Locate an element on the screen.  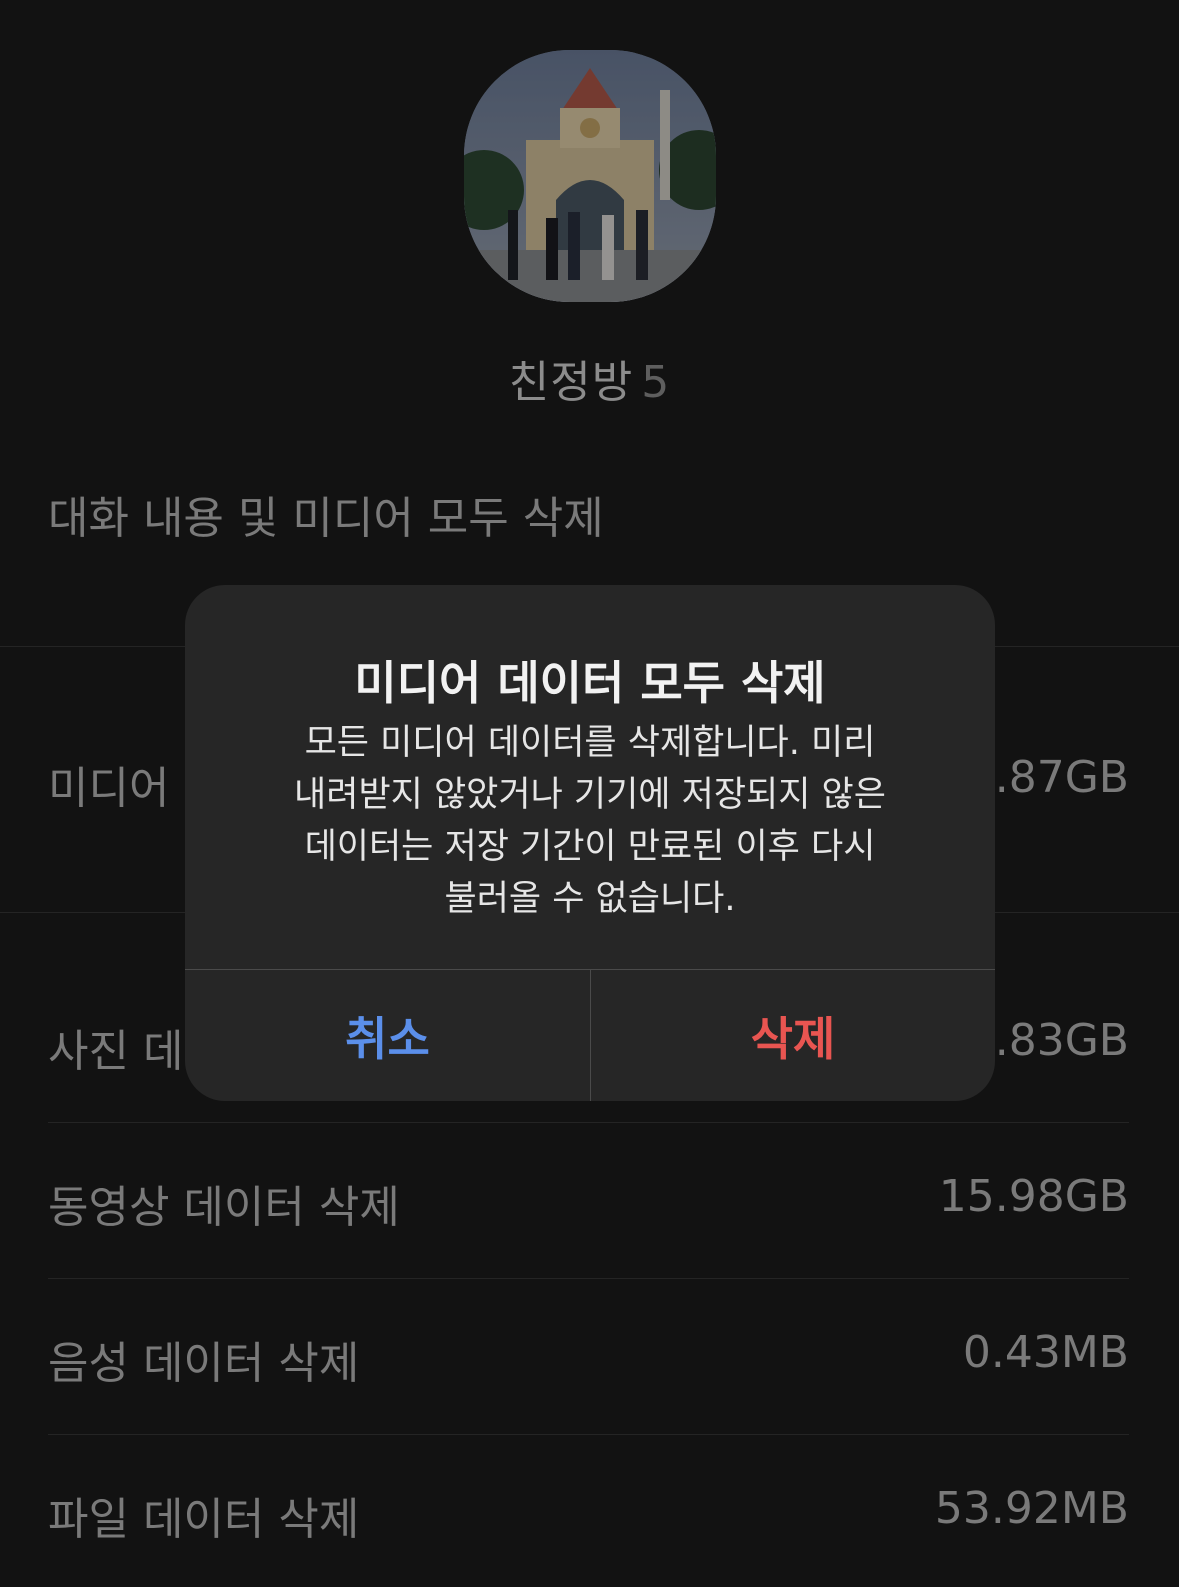
file-data-size: 53.92MB is located at coordinates (1031, 1508).